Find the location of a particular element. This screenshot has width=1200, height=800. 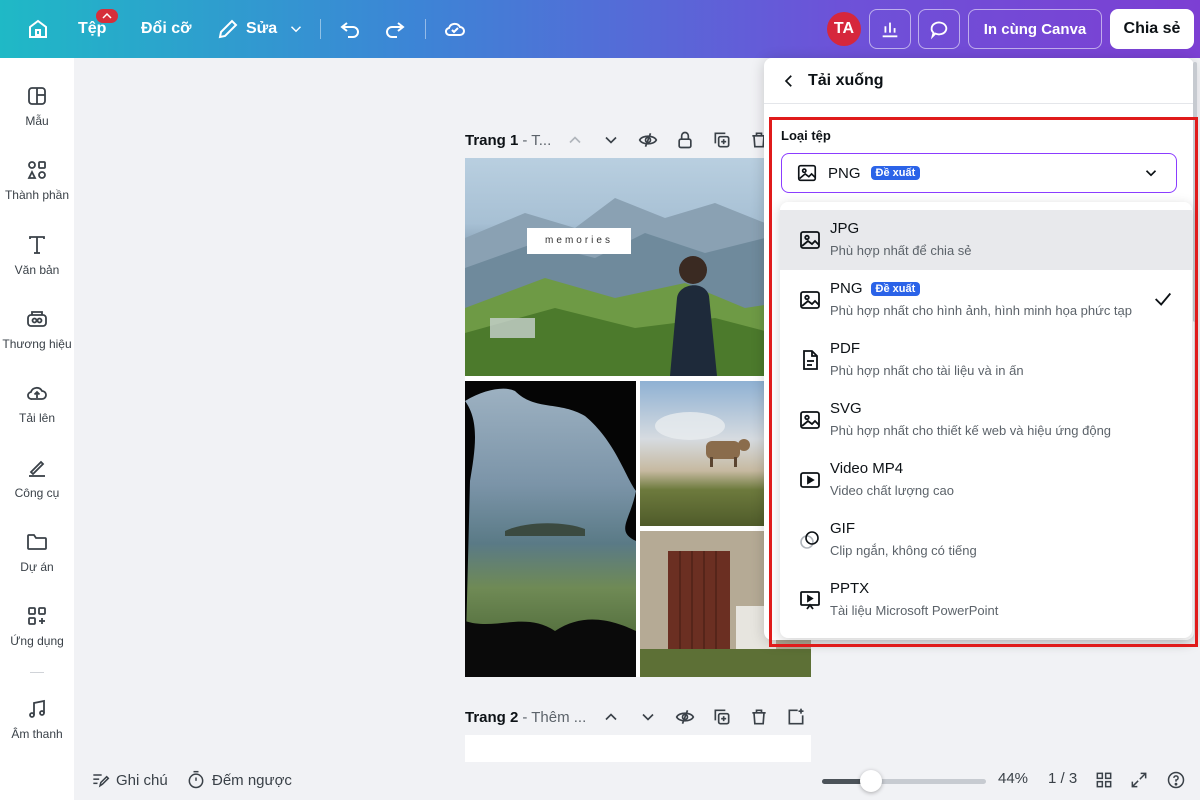

sidebar-item-label: Công cụ is located at coordinates (37, 493).